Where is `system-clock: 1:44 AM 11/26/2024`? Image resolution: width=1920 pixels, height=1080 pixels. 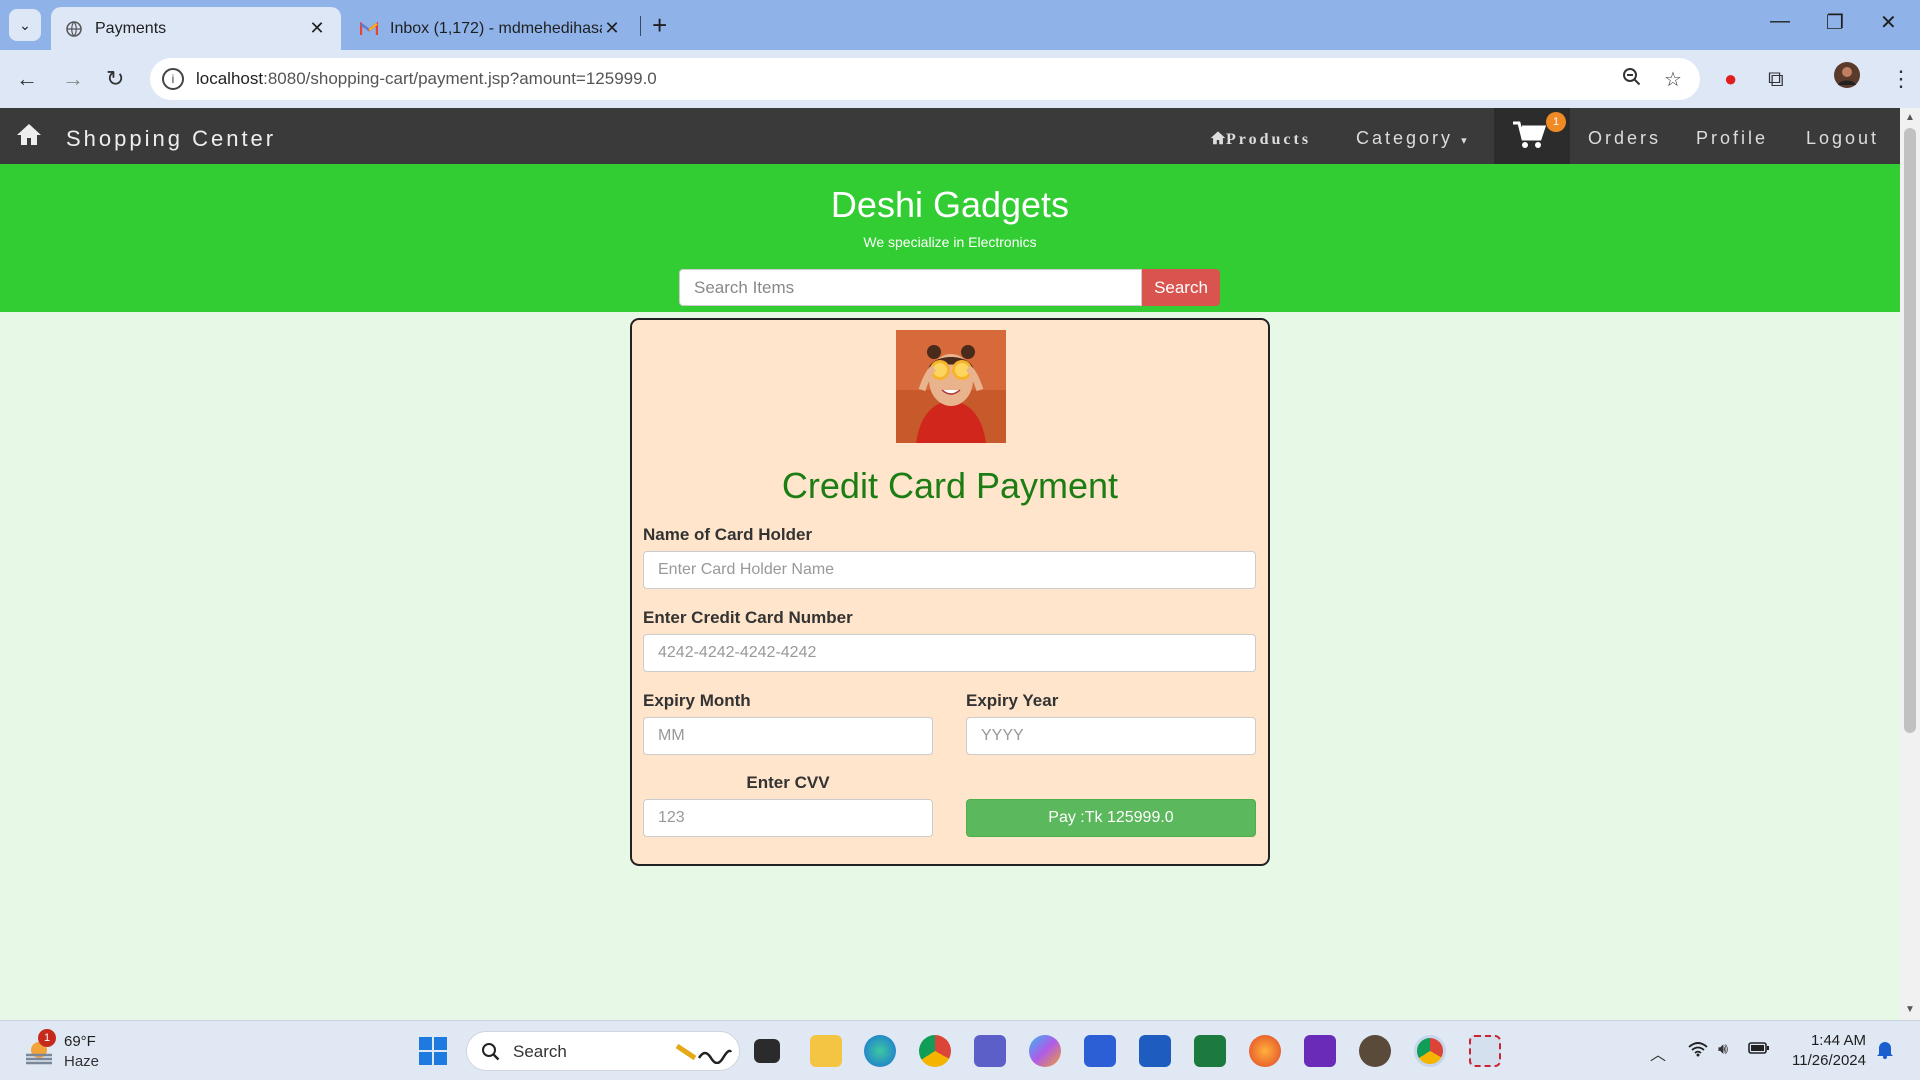
system-clock: 1:44 AM 11/26/2024 is located at coordinates (1826, 1051).